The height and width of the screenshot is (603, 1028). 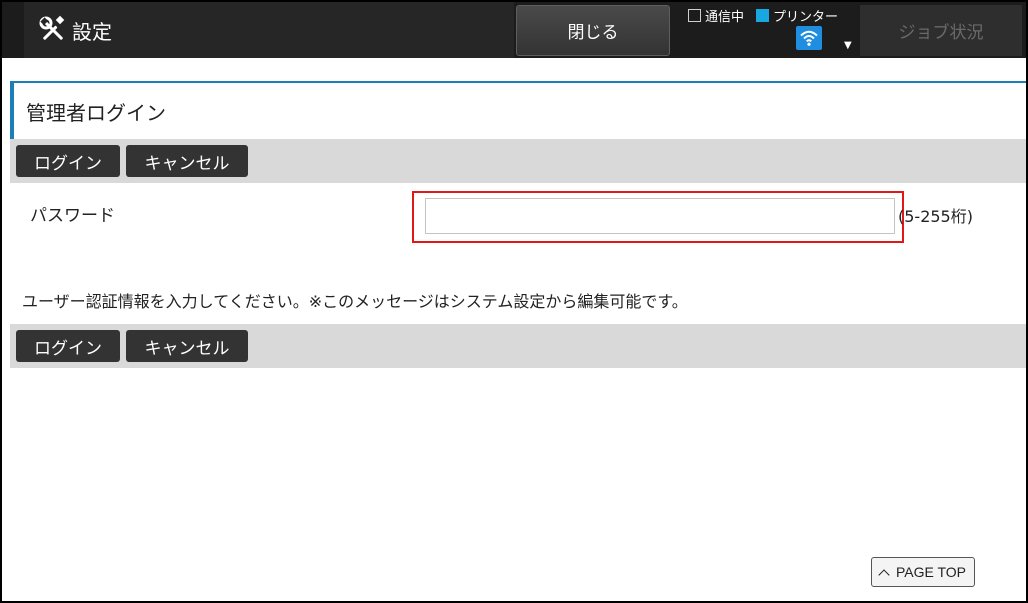 I want to click on login-button-bottom: ログイン, so click(x=68, y=346).